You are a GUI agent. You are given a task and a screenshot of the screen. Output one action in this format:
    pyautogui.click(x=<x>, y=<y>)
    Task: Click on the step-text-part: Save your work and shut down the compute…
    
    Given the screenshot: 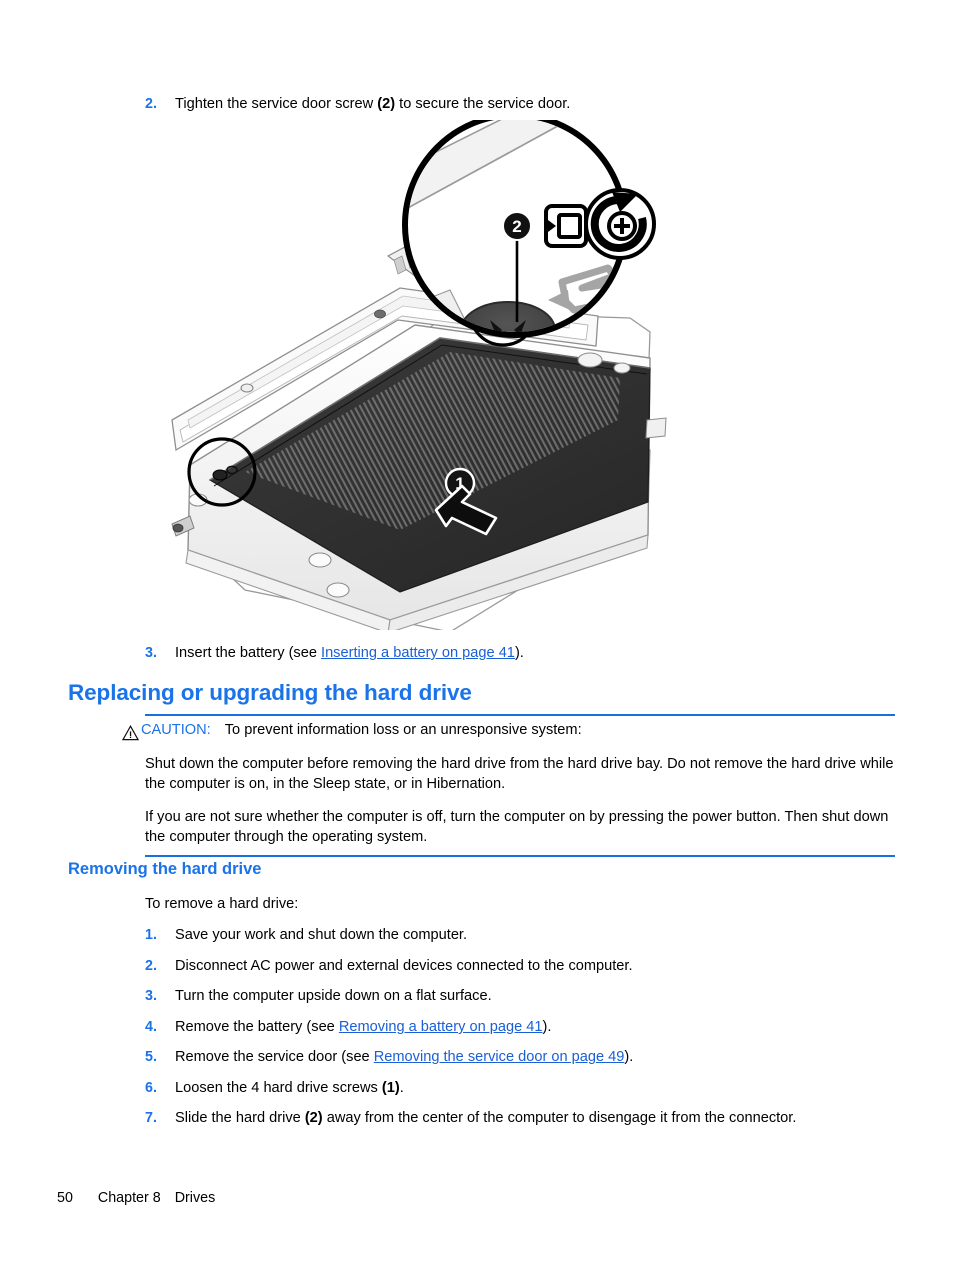 What is the action you would take?
    pyautogui.click(x=321, y=935)
    